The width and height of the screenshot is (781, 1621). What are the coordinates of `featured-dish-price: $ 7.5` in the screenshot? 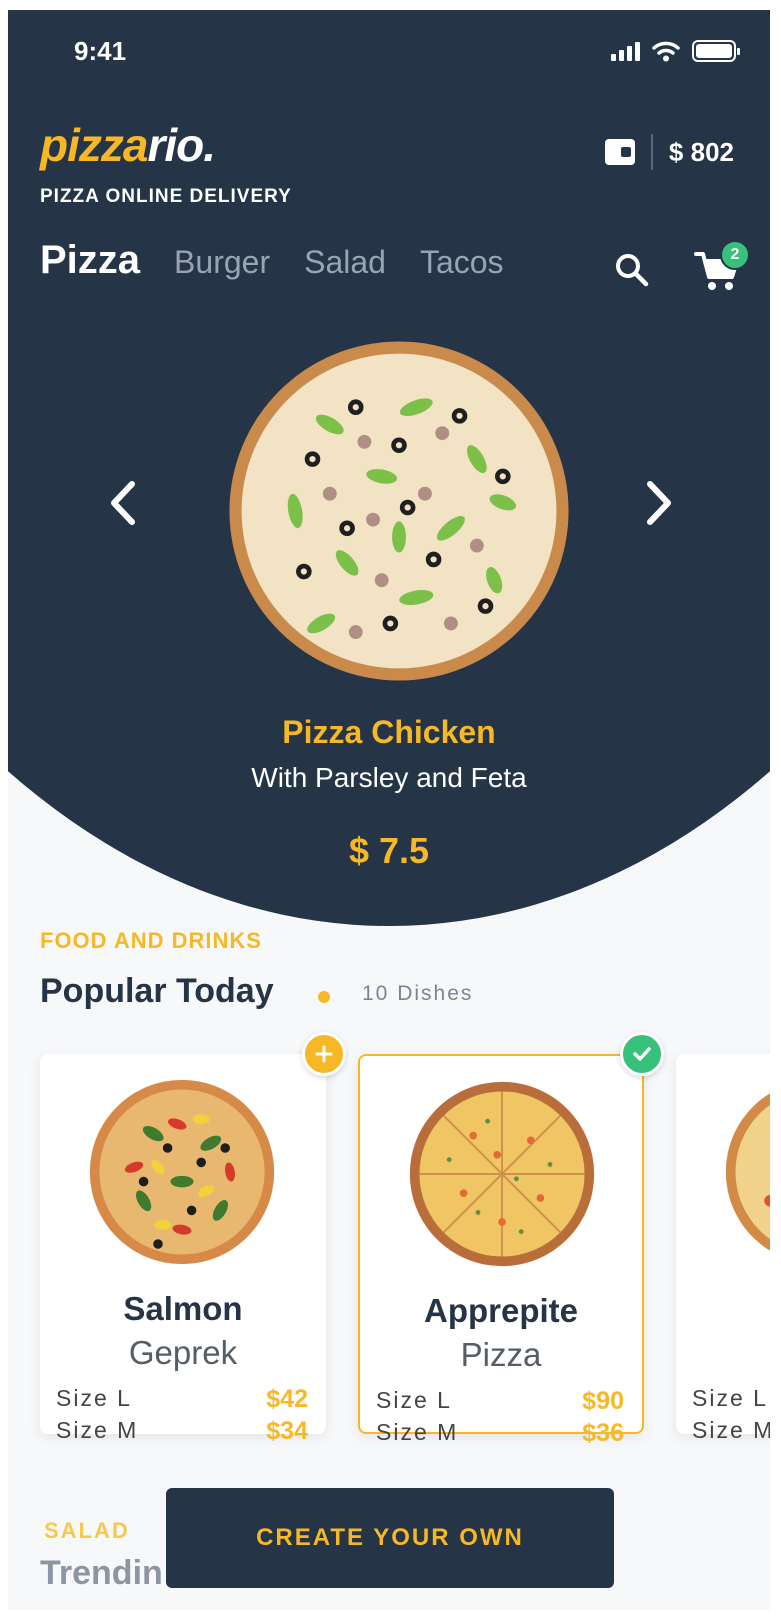 It's located at (389, 850).